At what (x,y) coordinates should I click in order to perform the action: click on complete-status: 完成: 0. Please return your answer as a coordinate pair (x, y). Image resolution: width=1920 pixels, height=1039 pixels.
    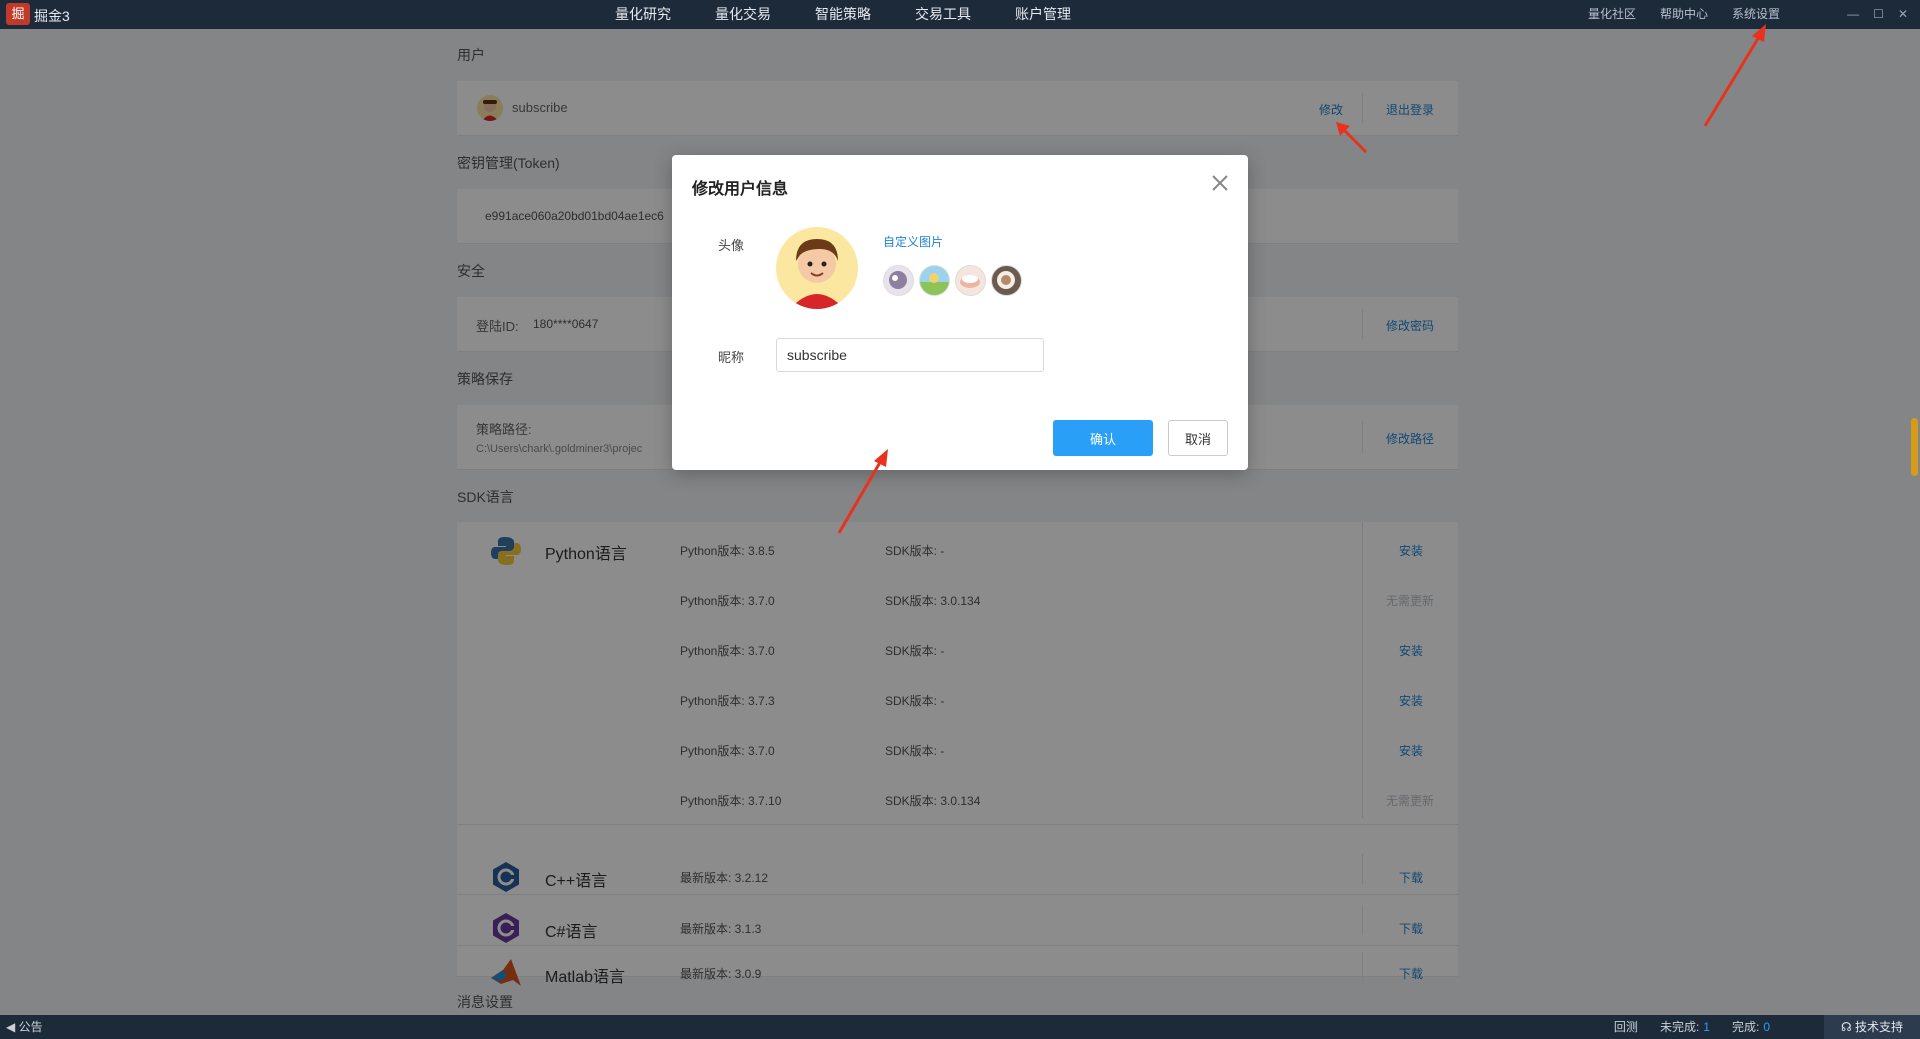
    Looking at the image, I should click on (1751, 1027).